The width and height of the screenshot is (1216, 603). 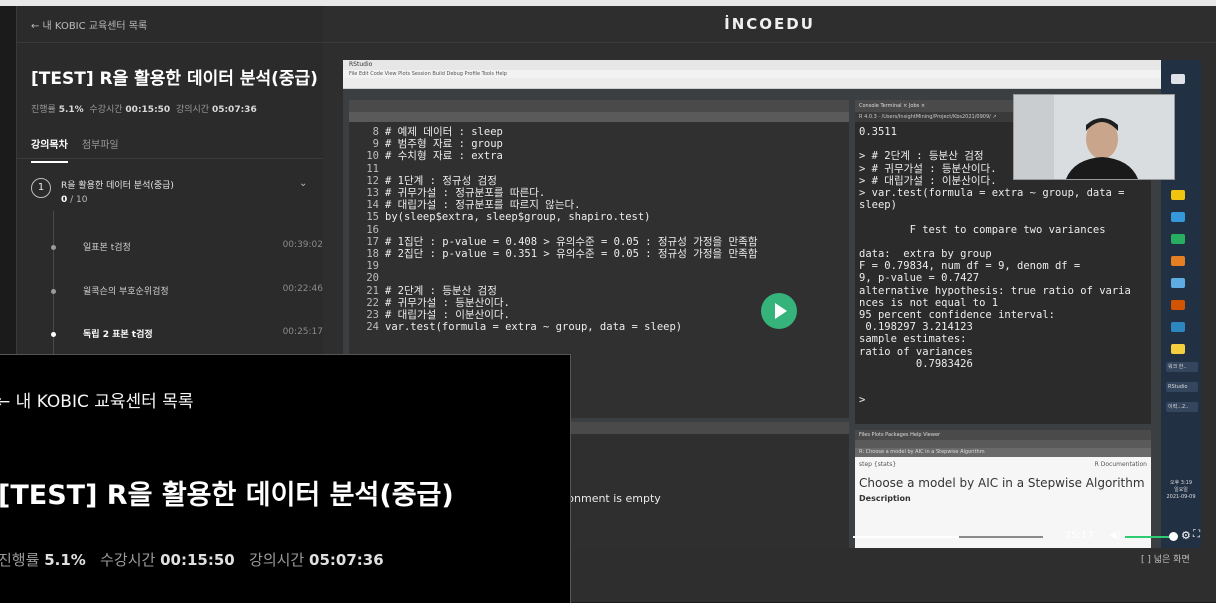 I want to click on console-line: 0.7983426, so click(x=916, y=363).